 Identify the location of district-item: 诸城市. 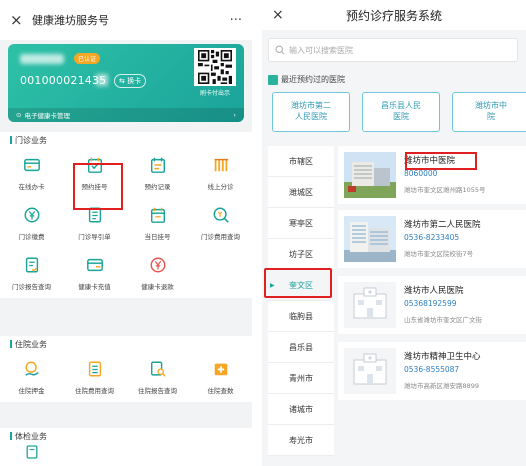
(301, 409).